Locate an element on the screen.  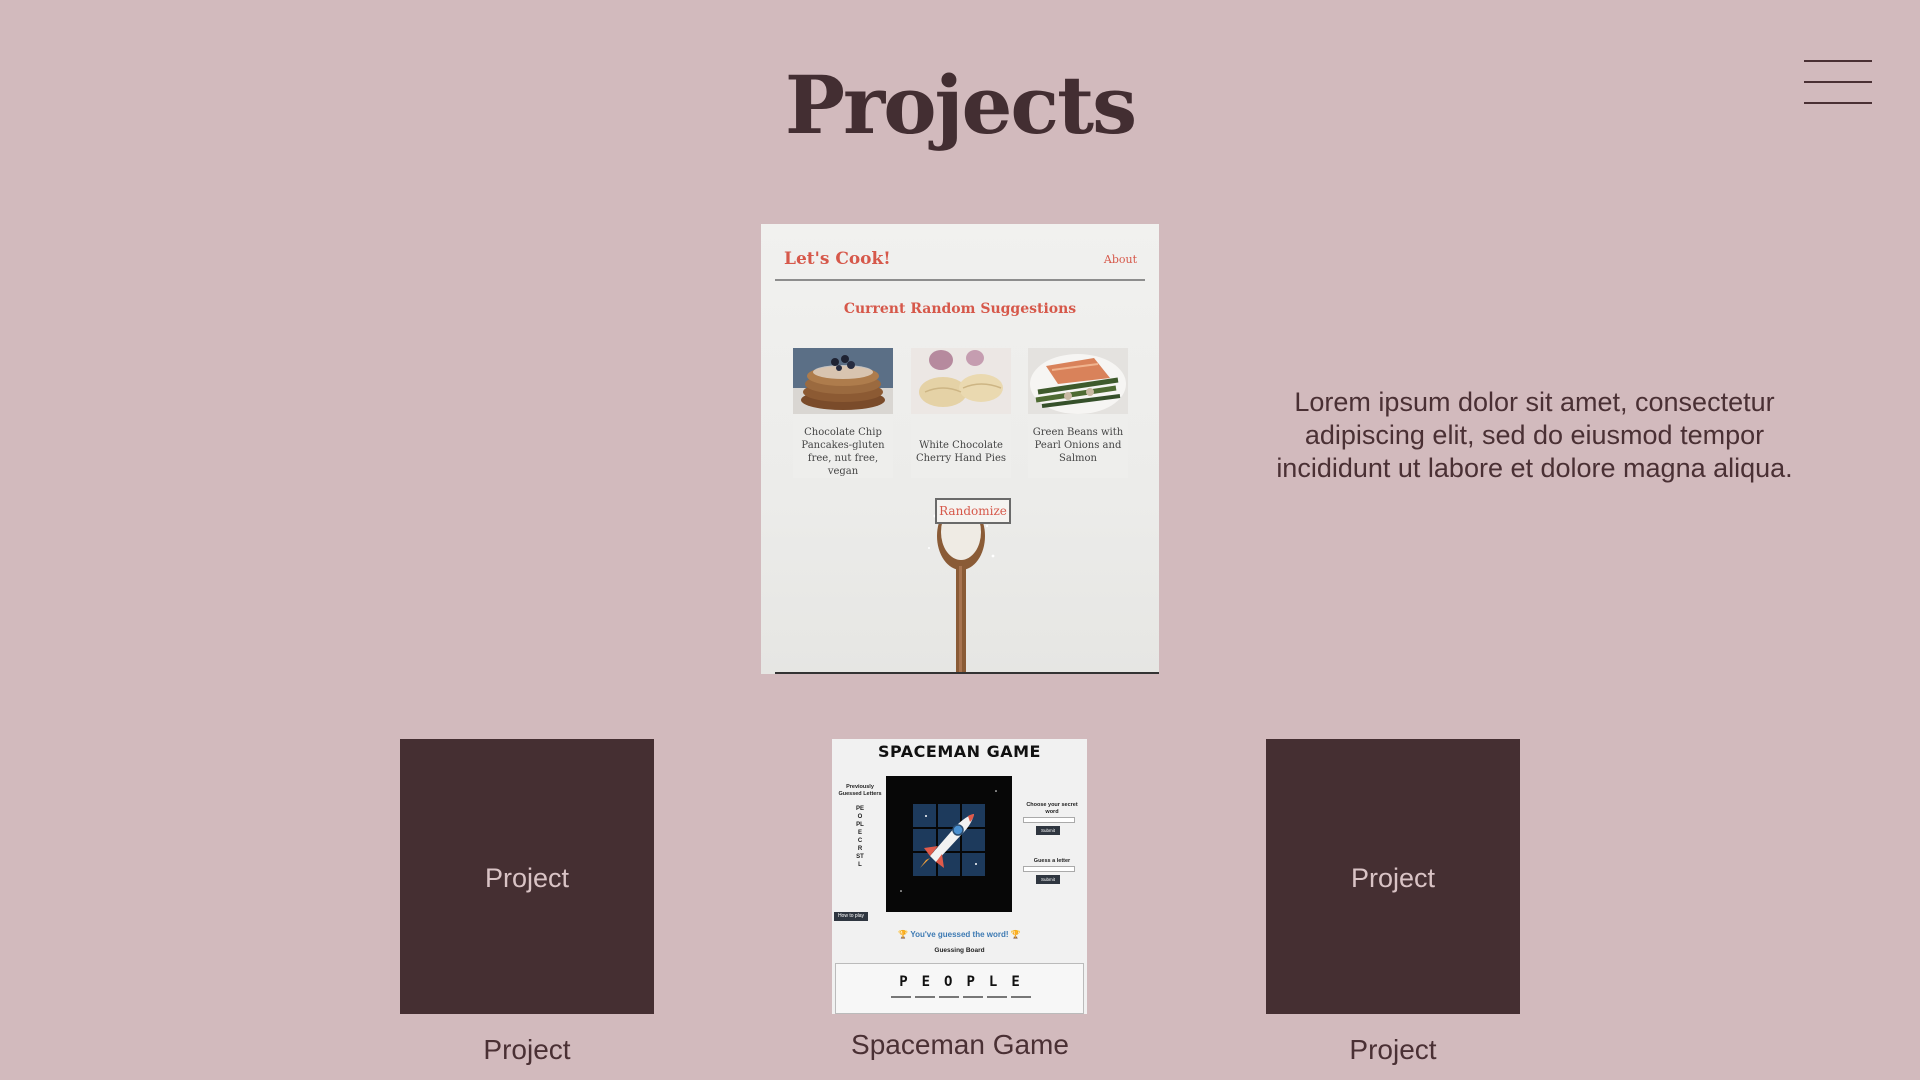
preview-divider is located at coordinates (967, 673).